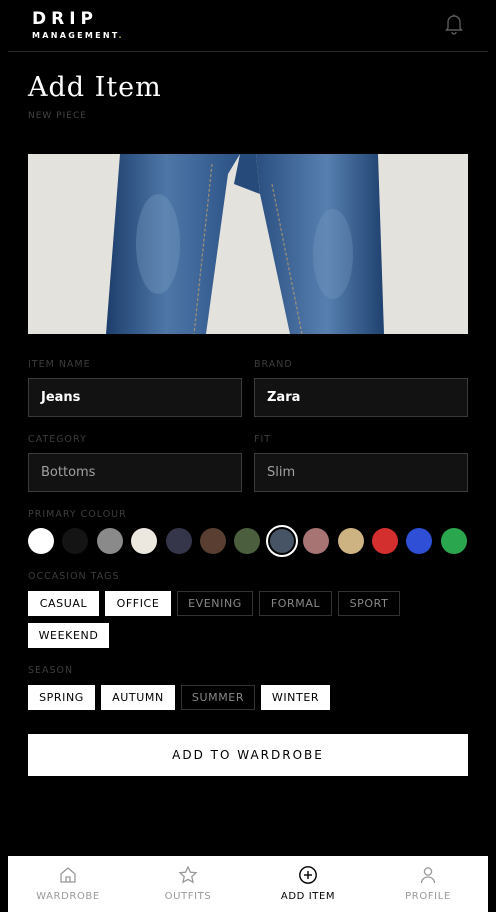 The width and height of the screenshot is (496, 912). Describe the element at coordinates (61, 697) in the screenshot. I see `tag-spring: SPRING` at that location.